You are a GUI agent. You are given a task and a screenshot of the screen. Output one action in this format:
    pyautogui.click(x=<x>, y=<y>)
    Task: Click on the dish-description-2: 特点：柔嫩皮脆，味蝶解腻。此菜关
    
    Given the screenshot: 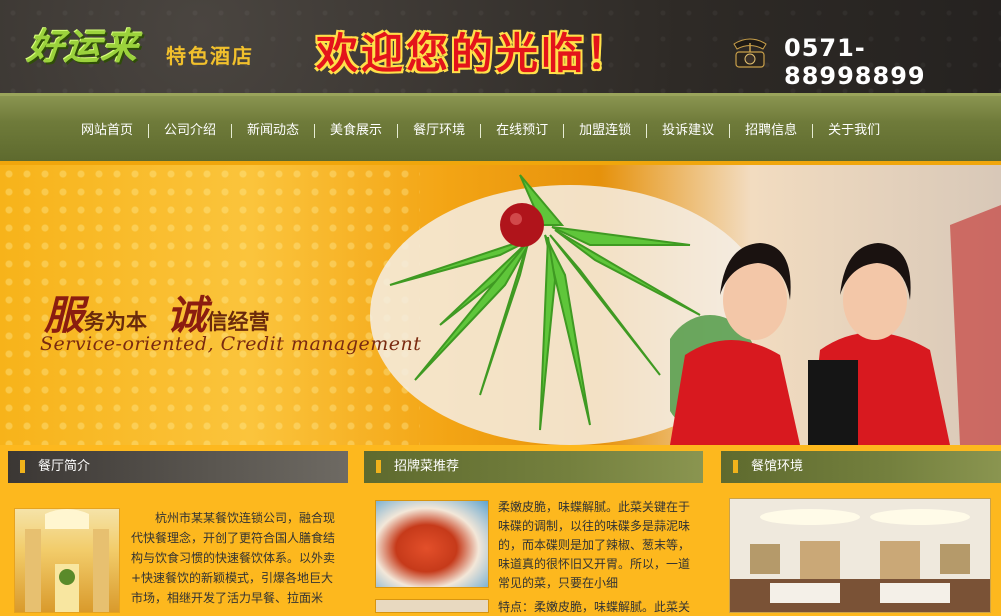 What is the action you would take?
    pyautogui.click(x=594, y=607)
    